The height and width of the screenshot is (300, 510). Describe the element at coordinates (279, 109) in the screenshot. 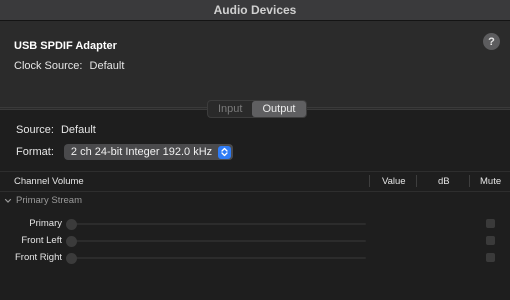

I see `tab-output: Output` at that location.